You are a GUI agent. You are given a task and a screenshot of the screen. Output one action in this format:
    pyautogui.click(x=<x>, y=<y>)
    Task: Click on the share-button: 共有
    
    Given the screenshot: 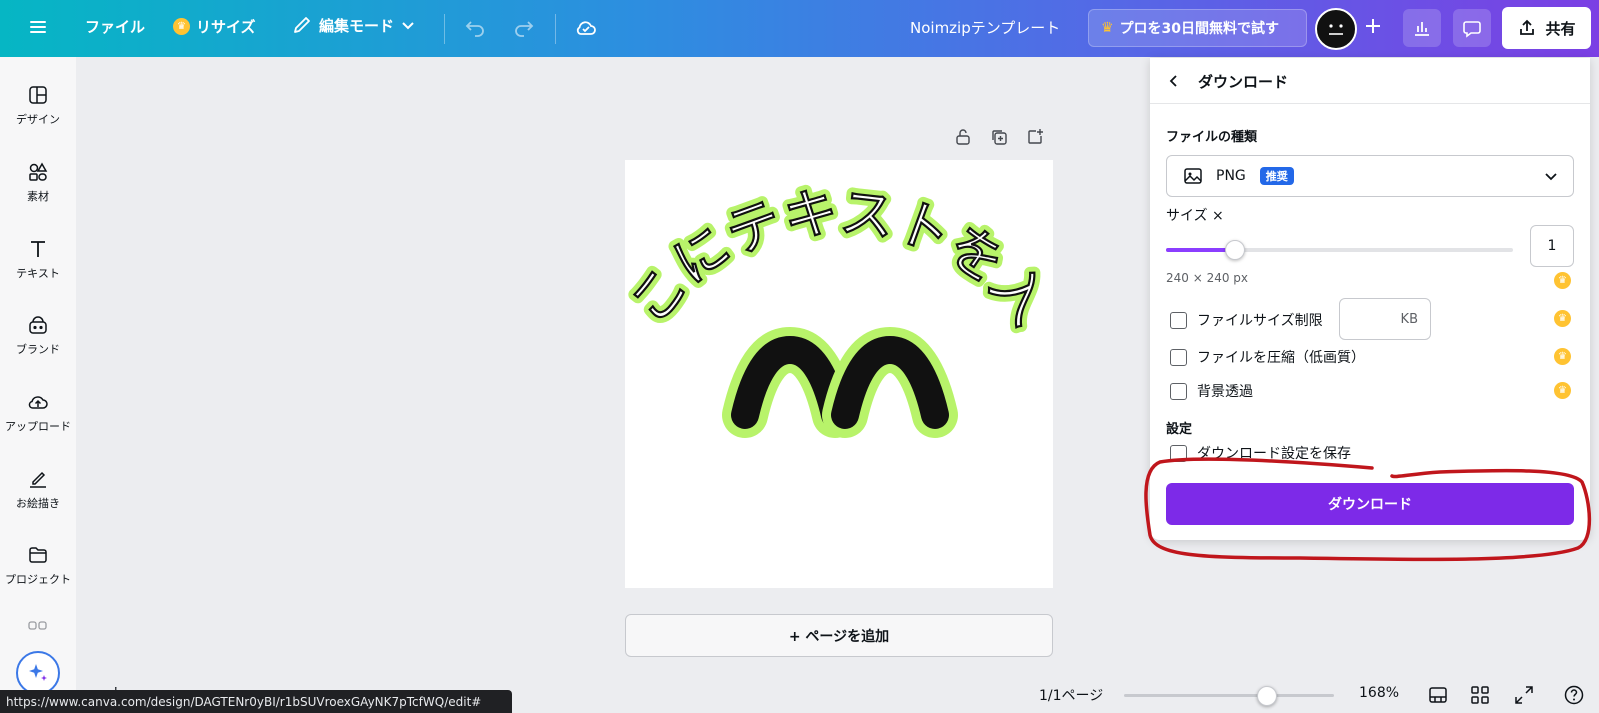 What is the action you would take?
    pyautogui.click(x=1546, y=28)
    